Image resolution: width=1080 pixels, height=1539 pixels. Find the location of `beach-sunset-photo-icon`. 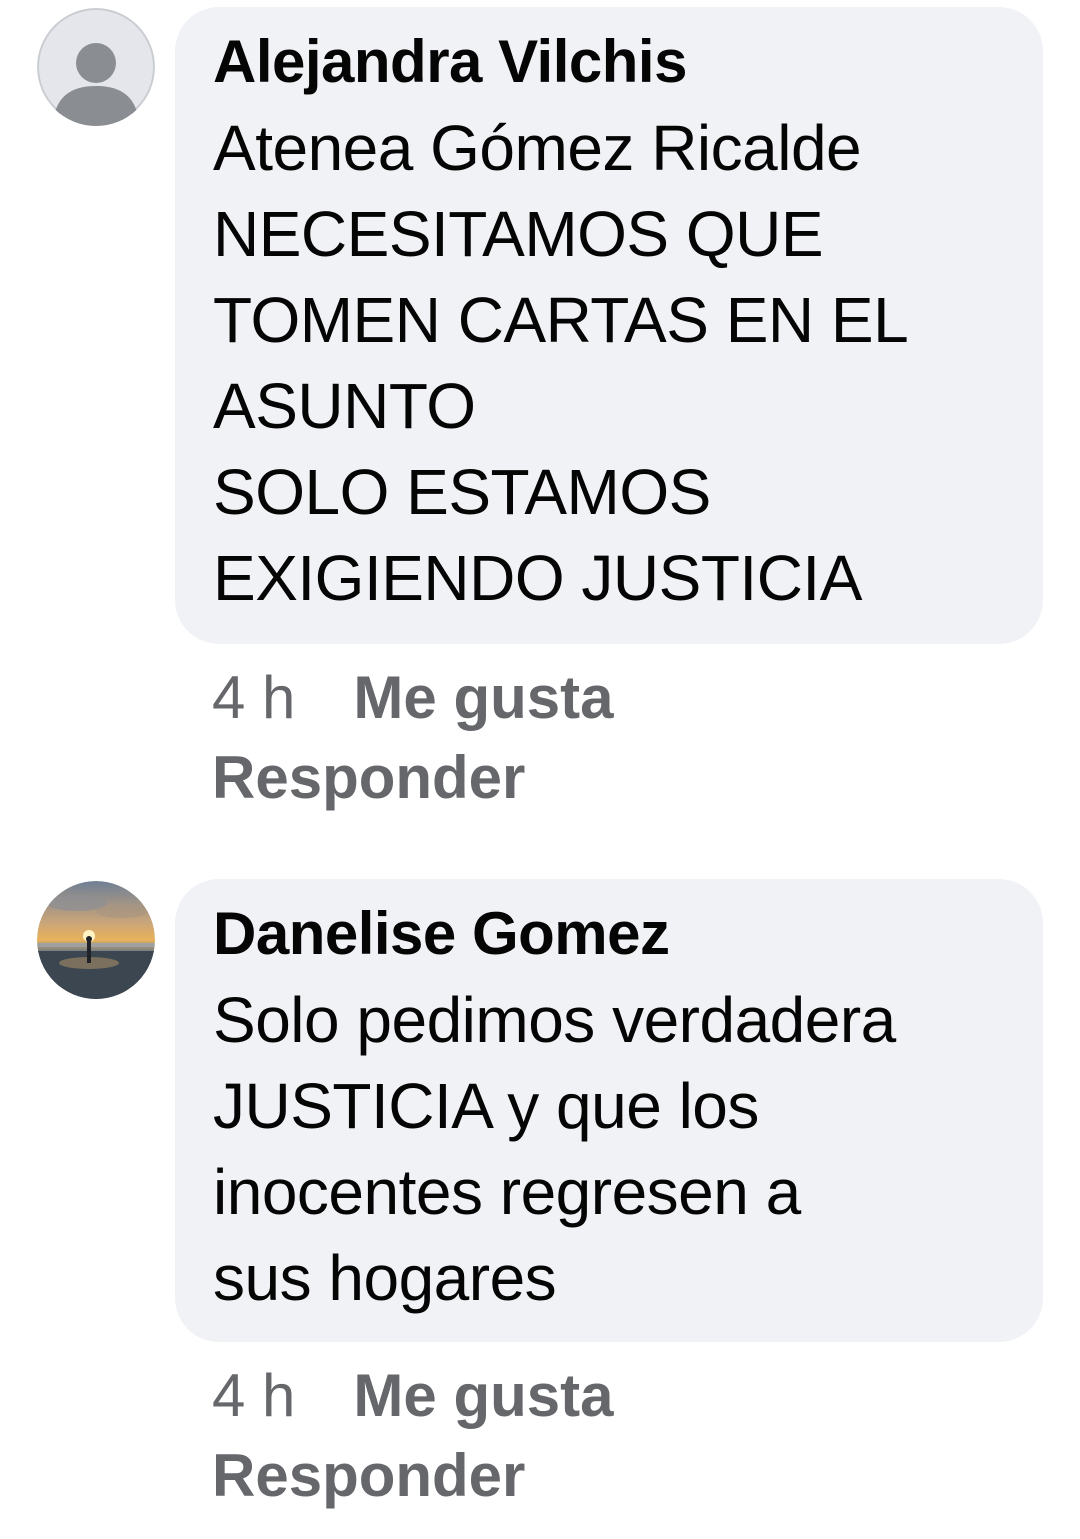

beach-sunset-photo-icon is located at coordinates (96, 940).